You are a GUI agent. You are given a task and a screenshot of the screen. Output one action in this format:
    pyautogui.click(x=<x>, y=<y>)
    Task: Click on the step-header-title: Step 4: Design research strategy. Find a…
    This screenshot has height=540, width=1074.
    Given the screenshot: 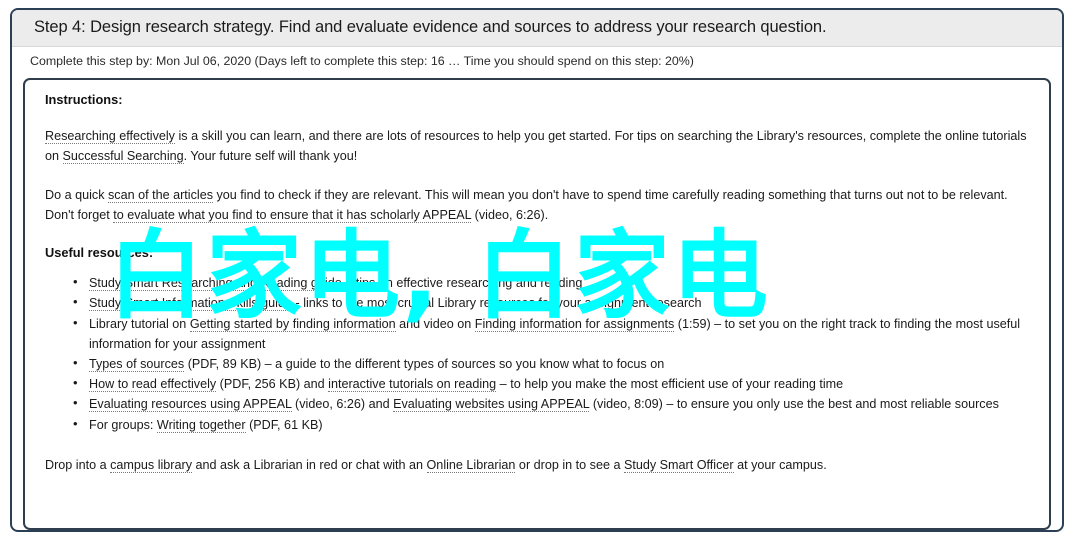 What is the action you would take?
    pyautogui.click(x=537, y=28)
    